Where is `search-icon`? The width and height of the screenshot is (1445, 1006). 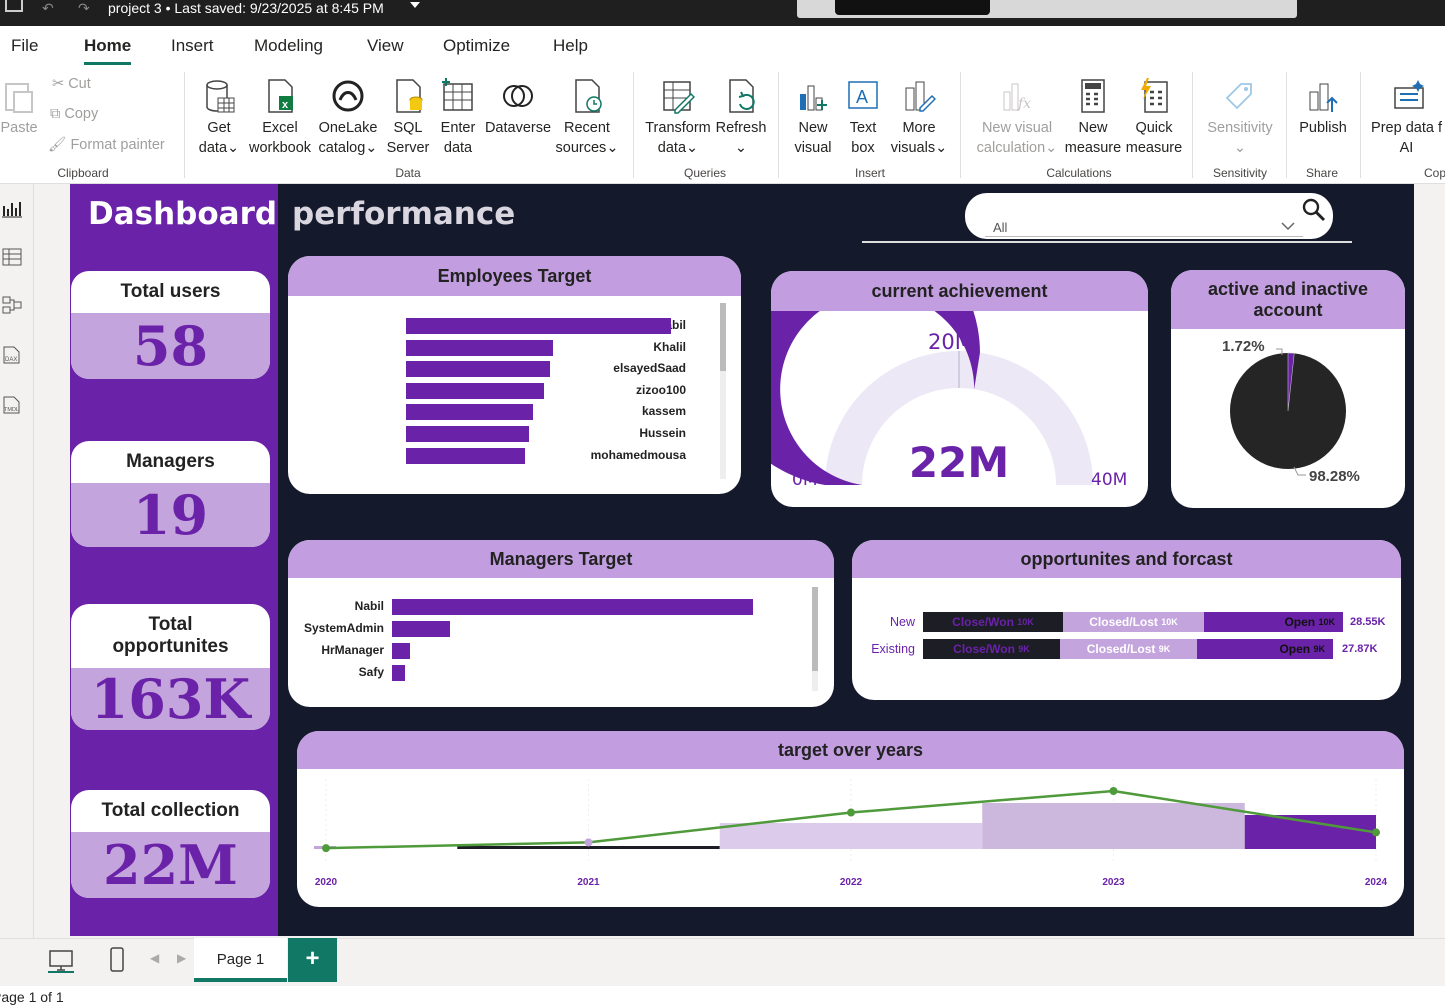
search-icon is located at coordinates (1314, 210).